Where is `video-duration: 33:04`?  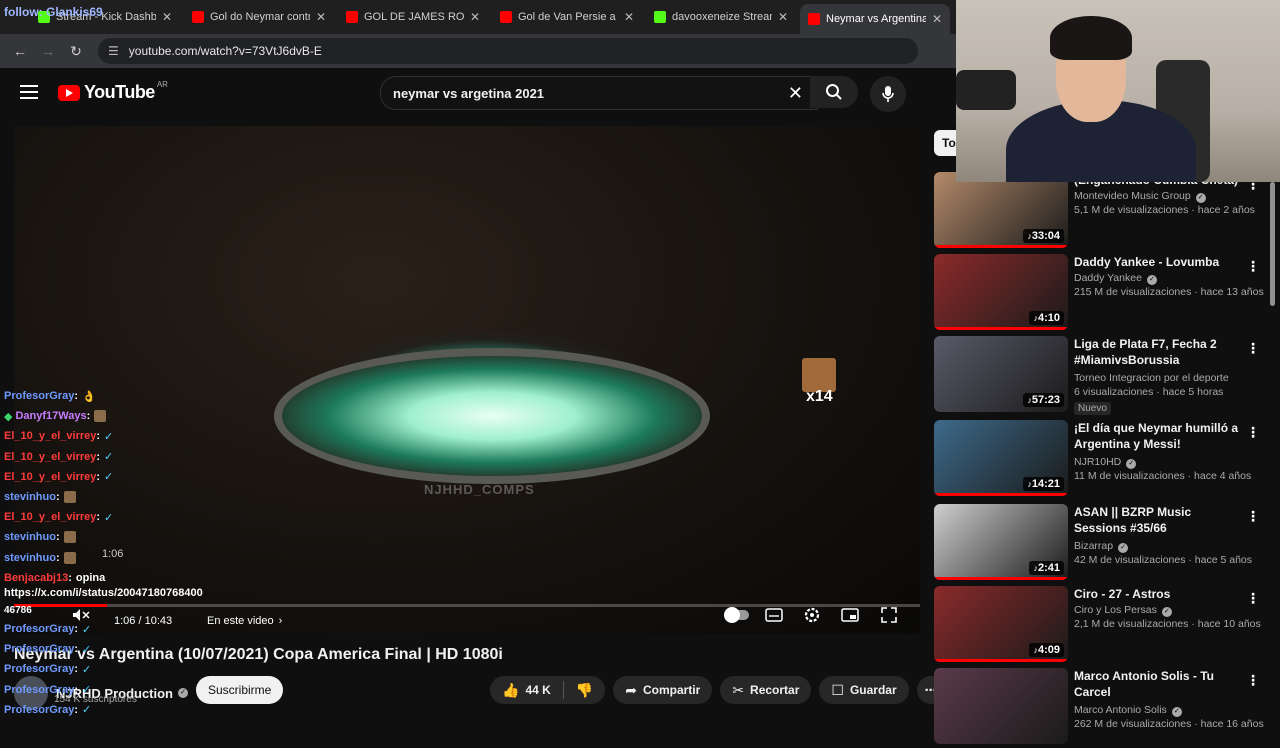
video-duration: 33:04 is located at coordinates (1043, 236).